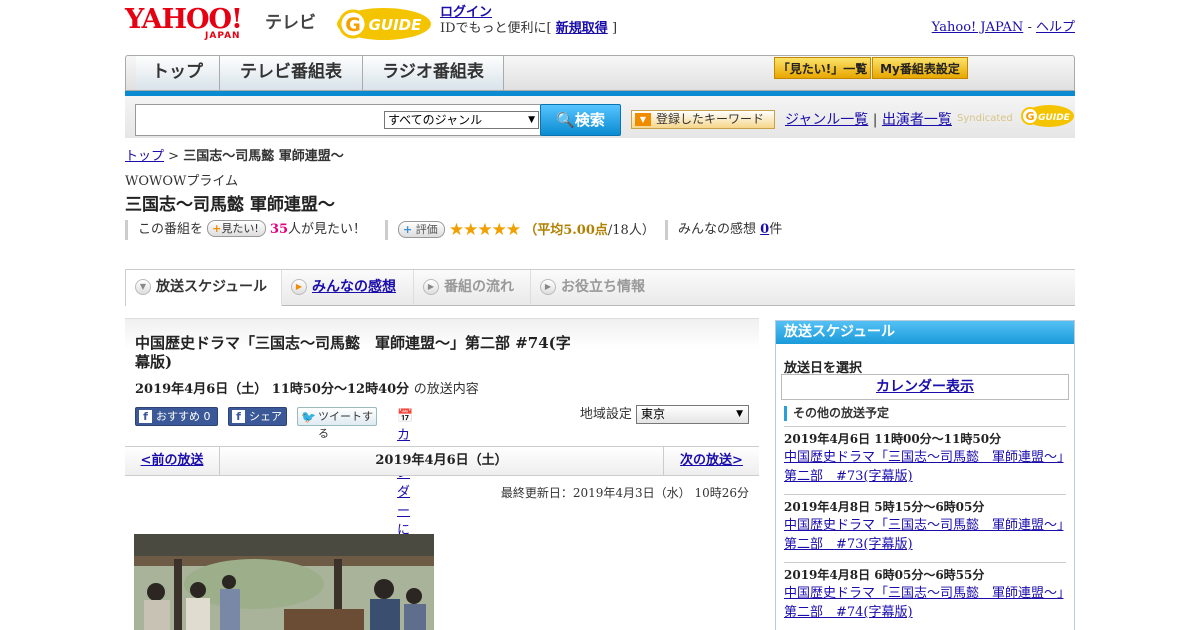  What do you see at coordinates (985, 118) in the screenshot?
I see `syndicated-text: Syndicated` at bounding box center [985, 118].